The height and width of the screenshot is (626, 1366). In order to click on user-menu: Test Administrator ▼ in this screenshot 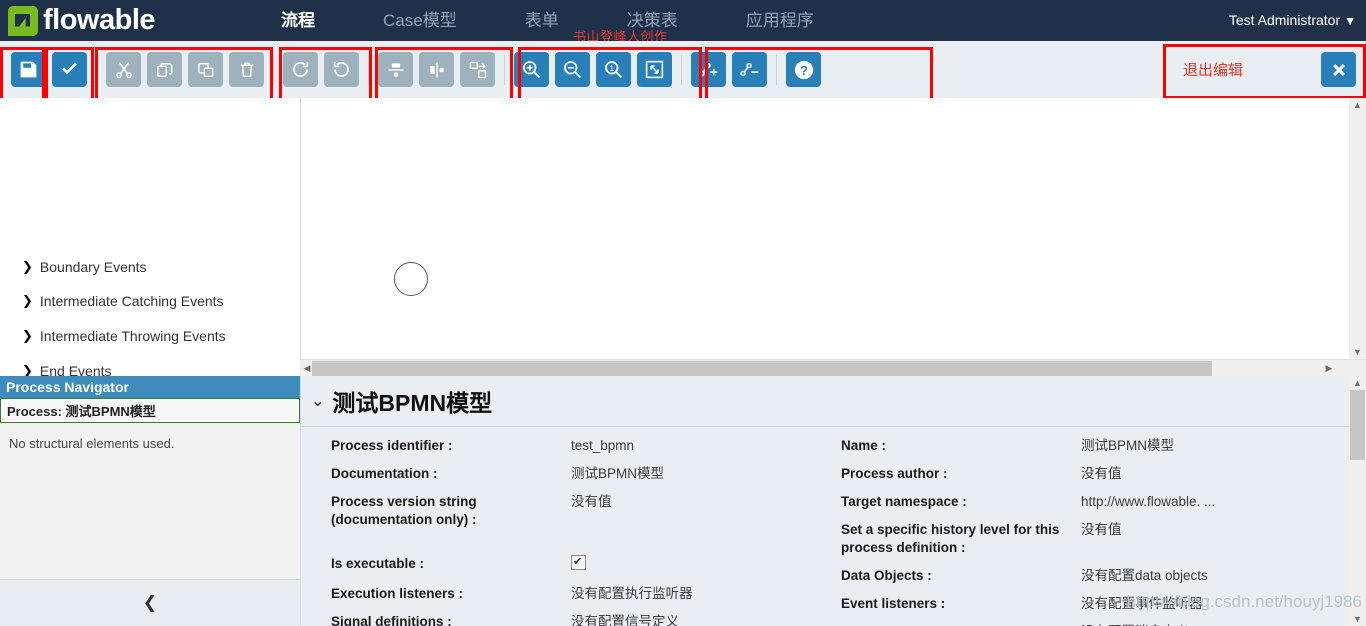, I will do `click(1292, 21)`.